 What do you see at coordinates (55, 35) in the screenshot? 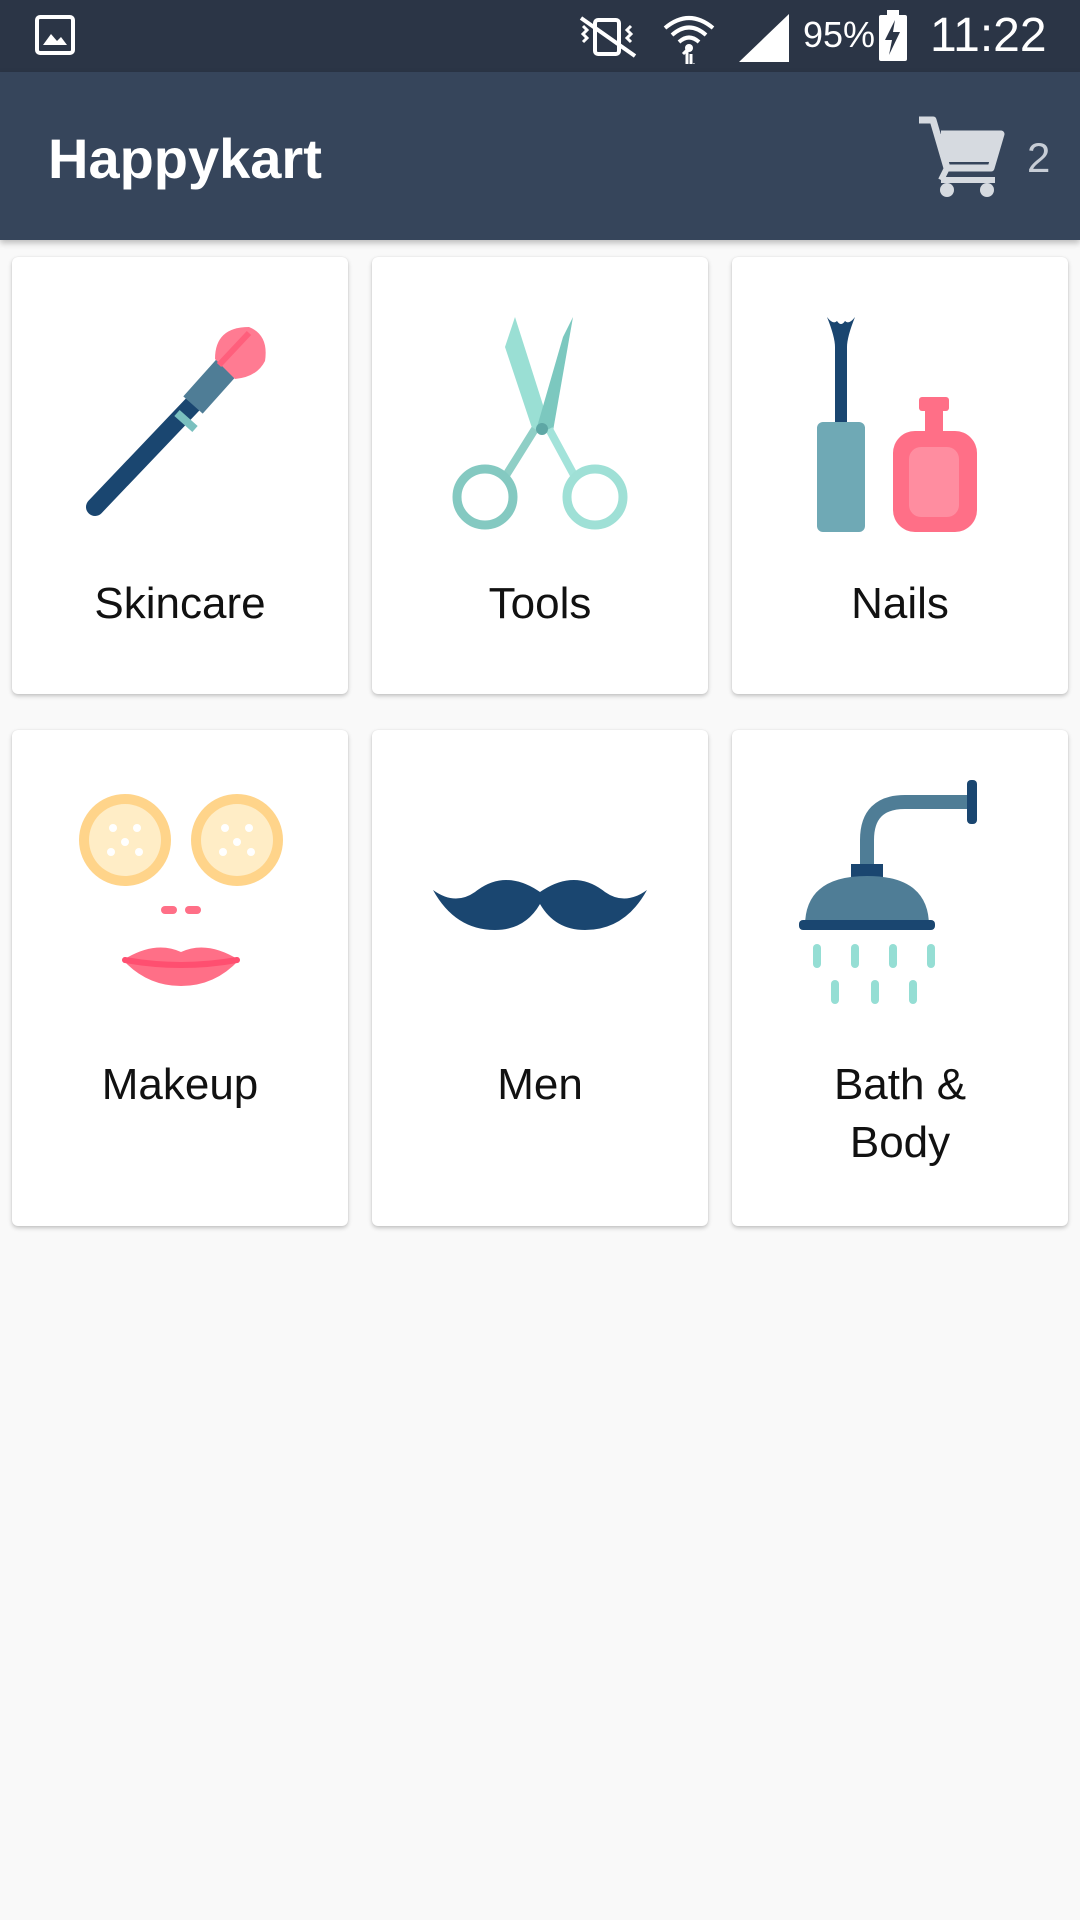
I see `gallery-icon` at bounding box center [55, 35].